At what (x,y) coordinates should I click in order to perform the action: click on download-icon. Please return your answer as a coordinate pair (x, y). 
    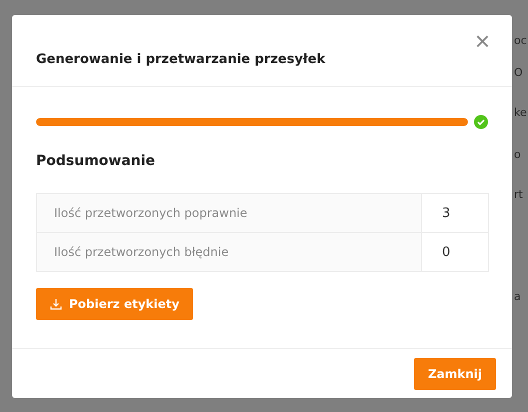
    Looking at the image, I should click on (56, 304).